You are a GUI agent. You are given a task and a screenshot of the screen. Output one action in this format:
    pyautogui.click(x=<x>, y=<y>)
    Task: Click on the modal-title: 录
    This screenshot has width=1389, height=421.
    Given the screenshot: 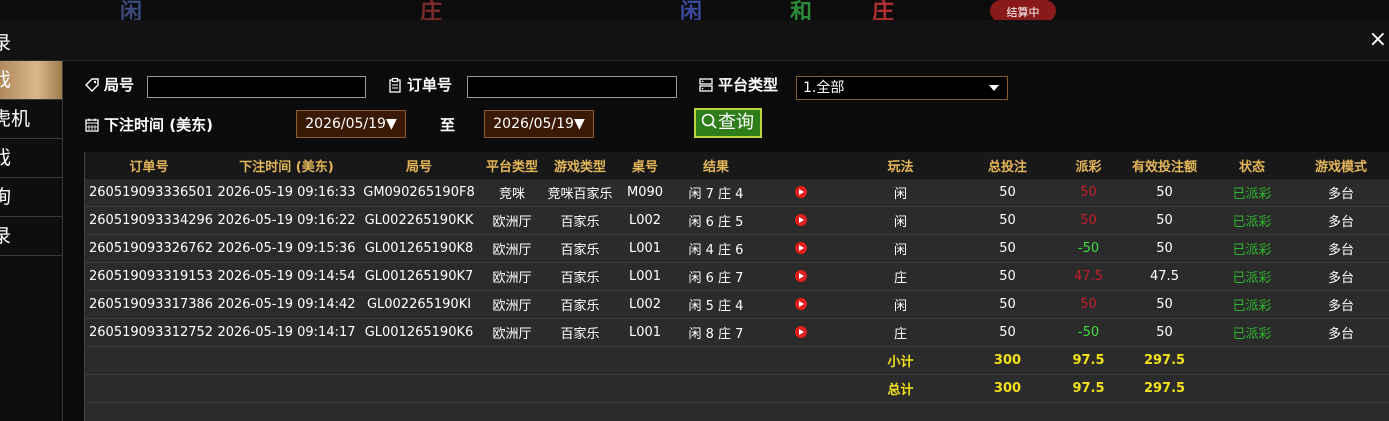 What is the action you would take?
    pyautogui.click(x=6, y=43)
    